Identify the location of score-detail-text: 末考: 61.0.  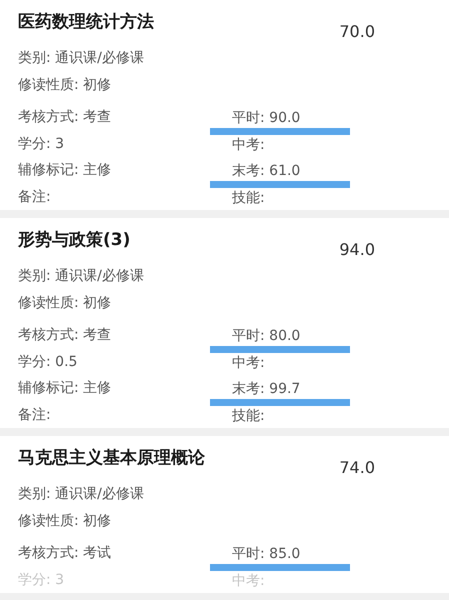
(266, 171).